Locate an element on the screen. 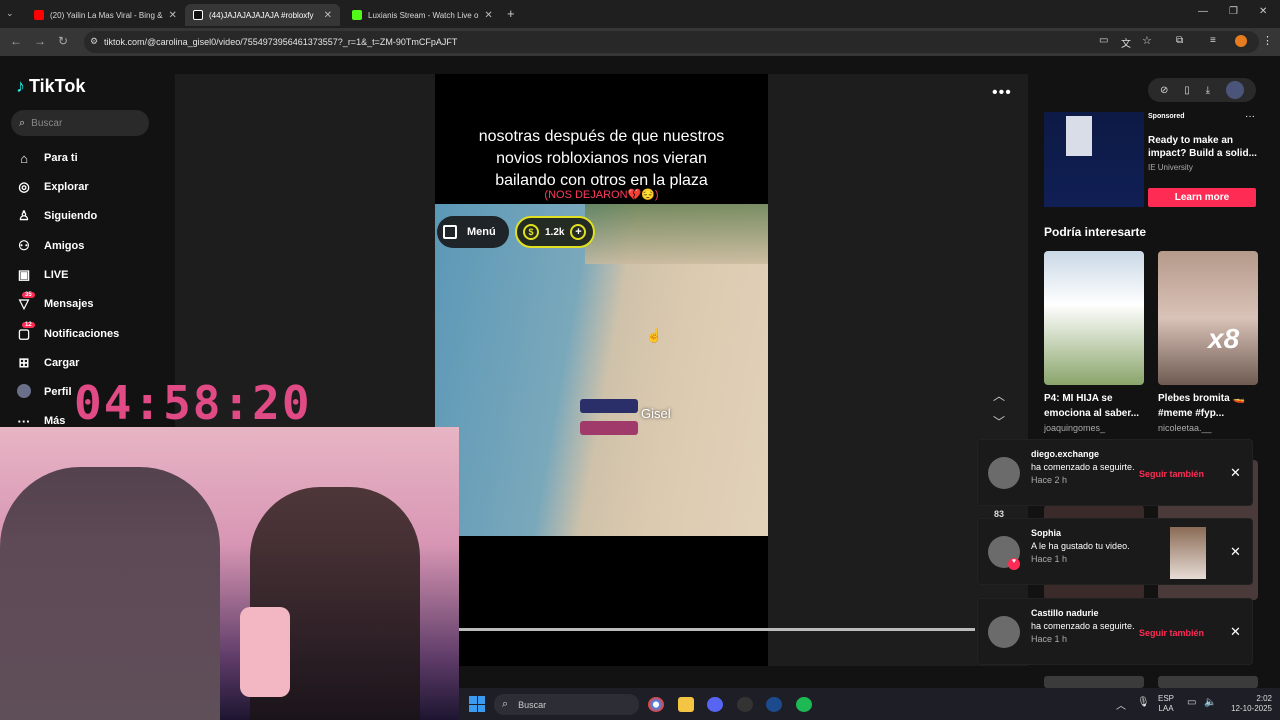 Image resolution: width=1280 pixels, height=720 pixels. recommended-user-2: nicoleetaa.__ is located at coordinates (1185, 428).